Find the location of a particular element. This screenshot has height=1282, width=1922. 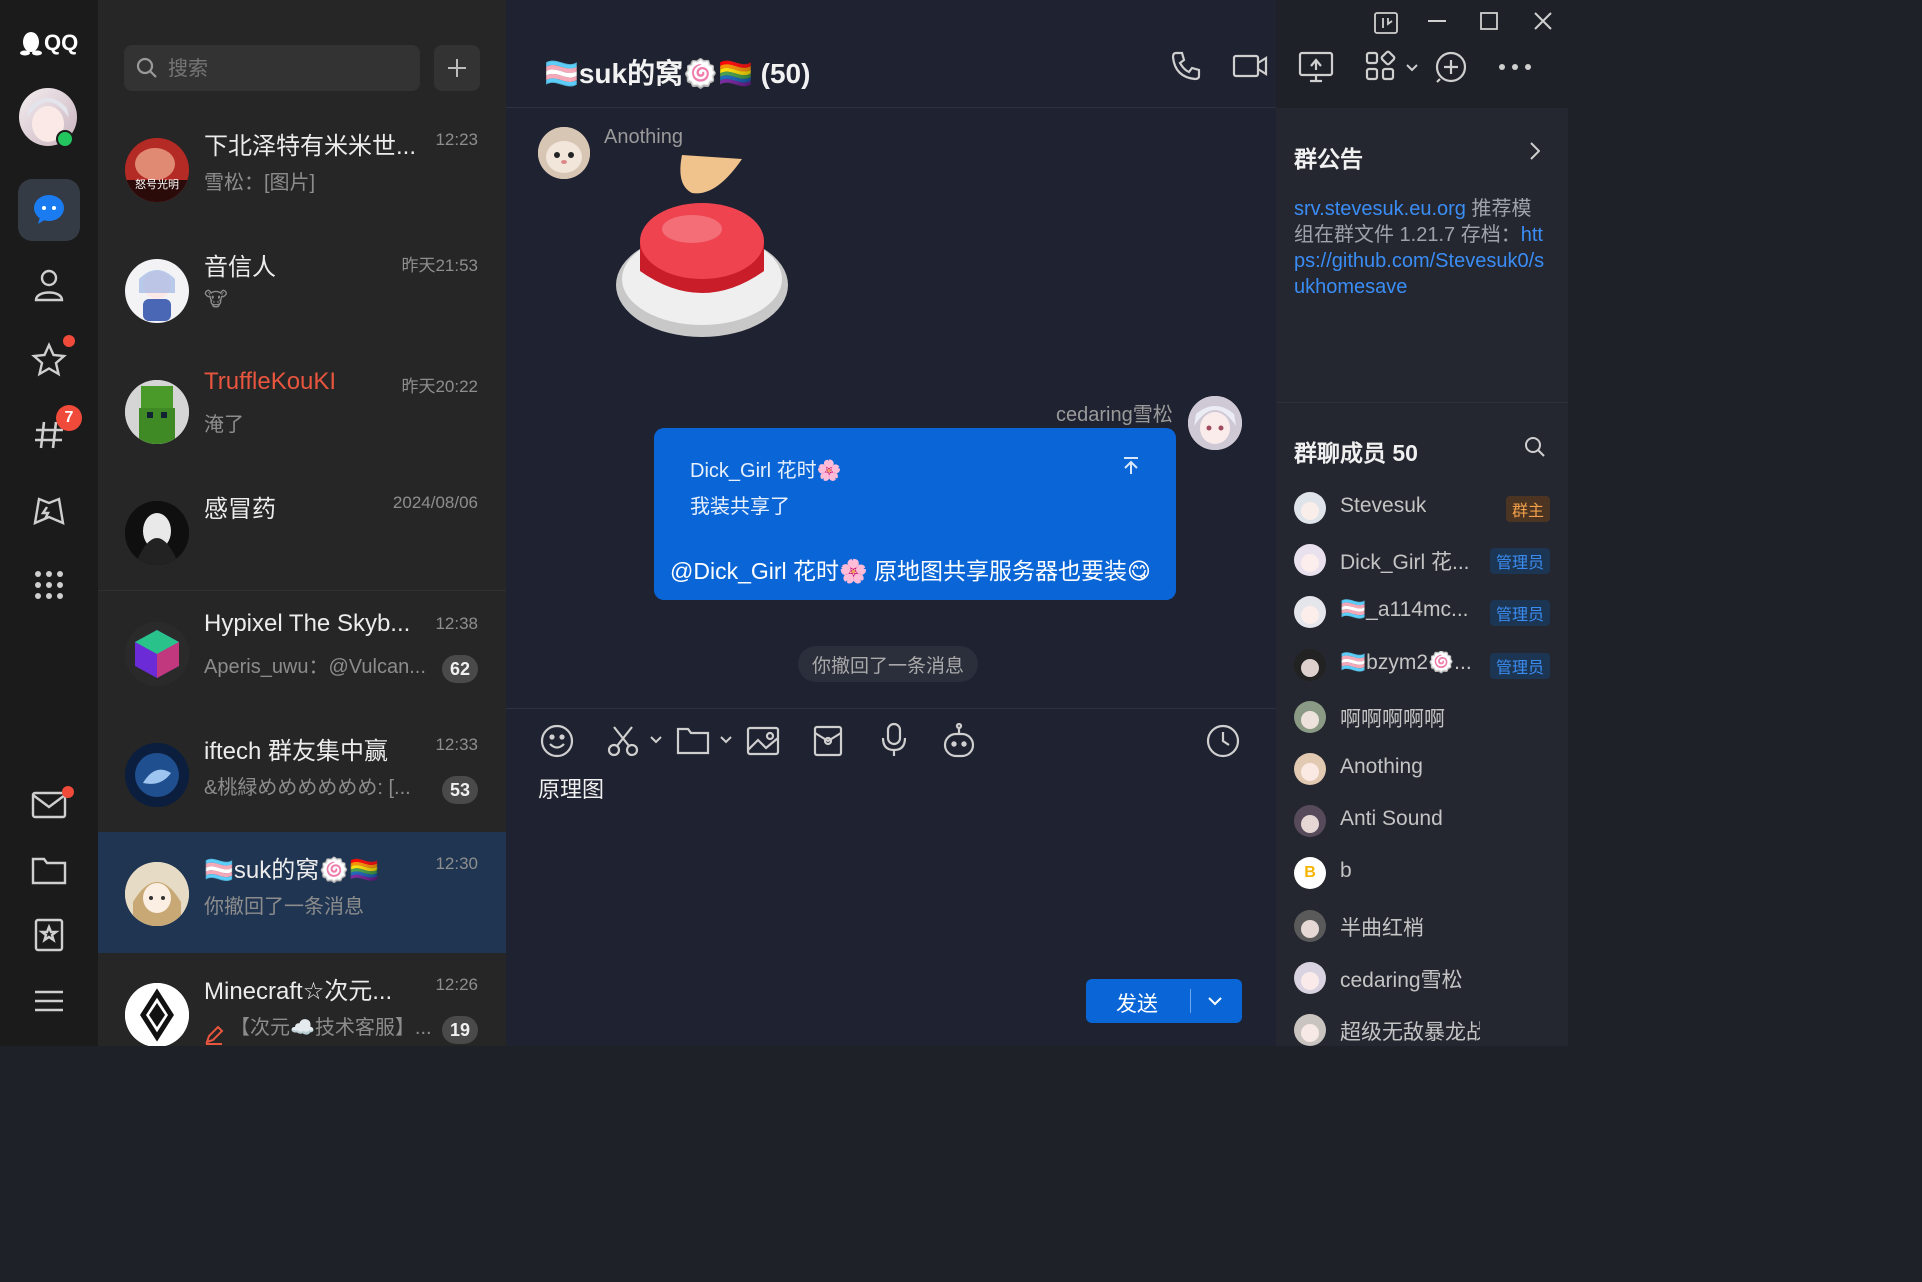

search-box is located at coordinates (272, 68).